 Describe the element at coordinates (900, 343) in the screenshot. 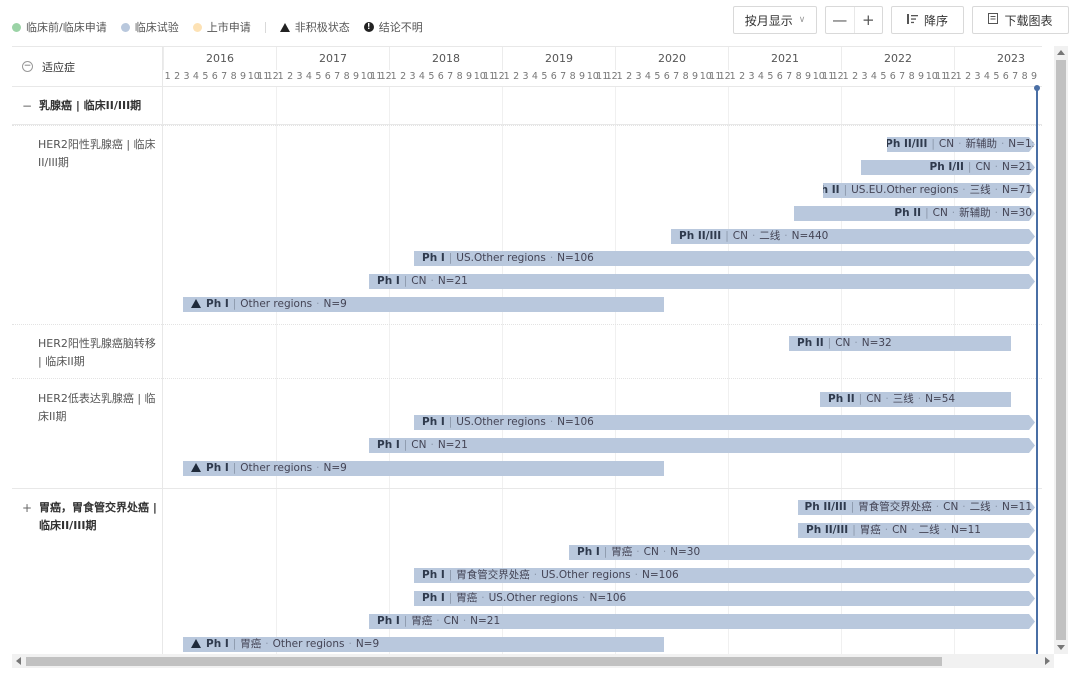

I see `trial-bar: Ph II | CN · N=32` at that location.